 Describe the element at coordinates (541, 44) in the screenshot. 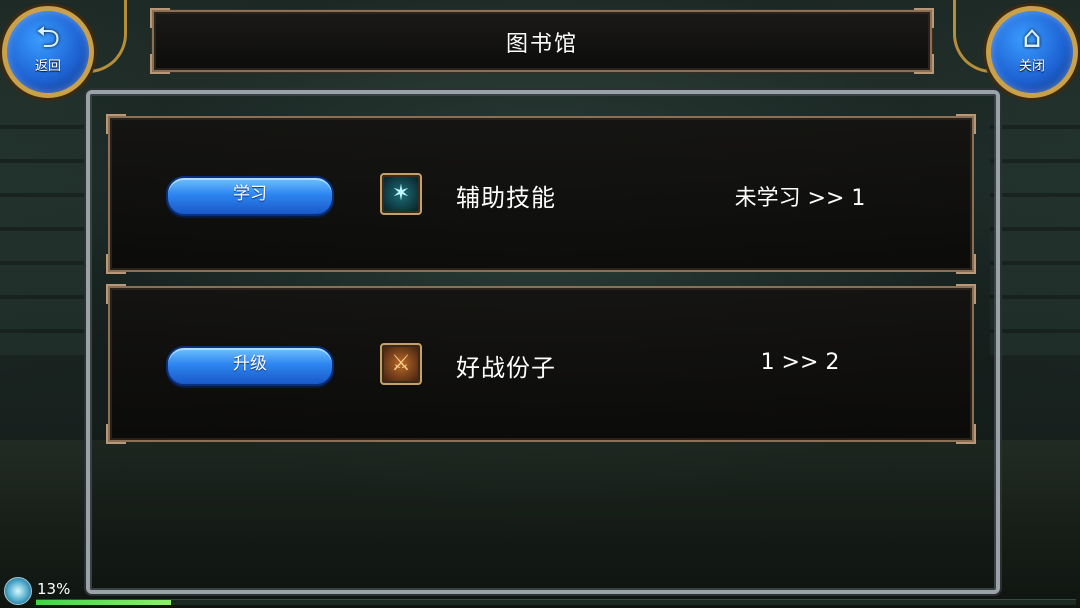

I see `page-title: 图书馆` at that location.